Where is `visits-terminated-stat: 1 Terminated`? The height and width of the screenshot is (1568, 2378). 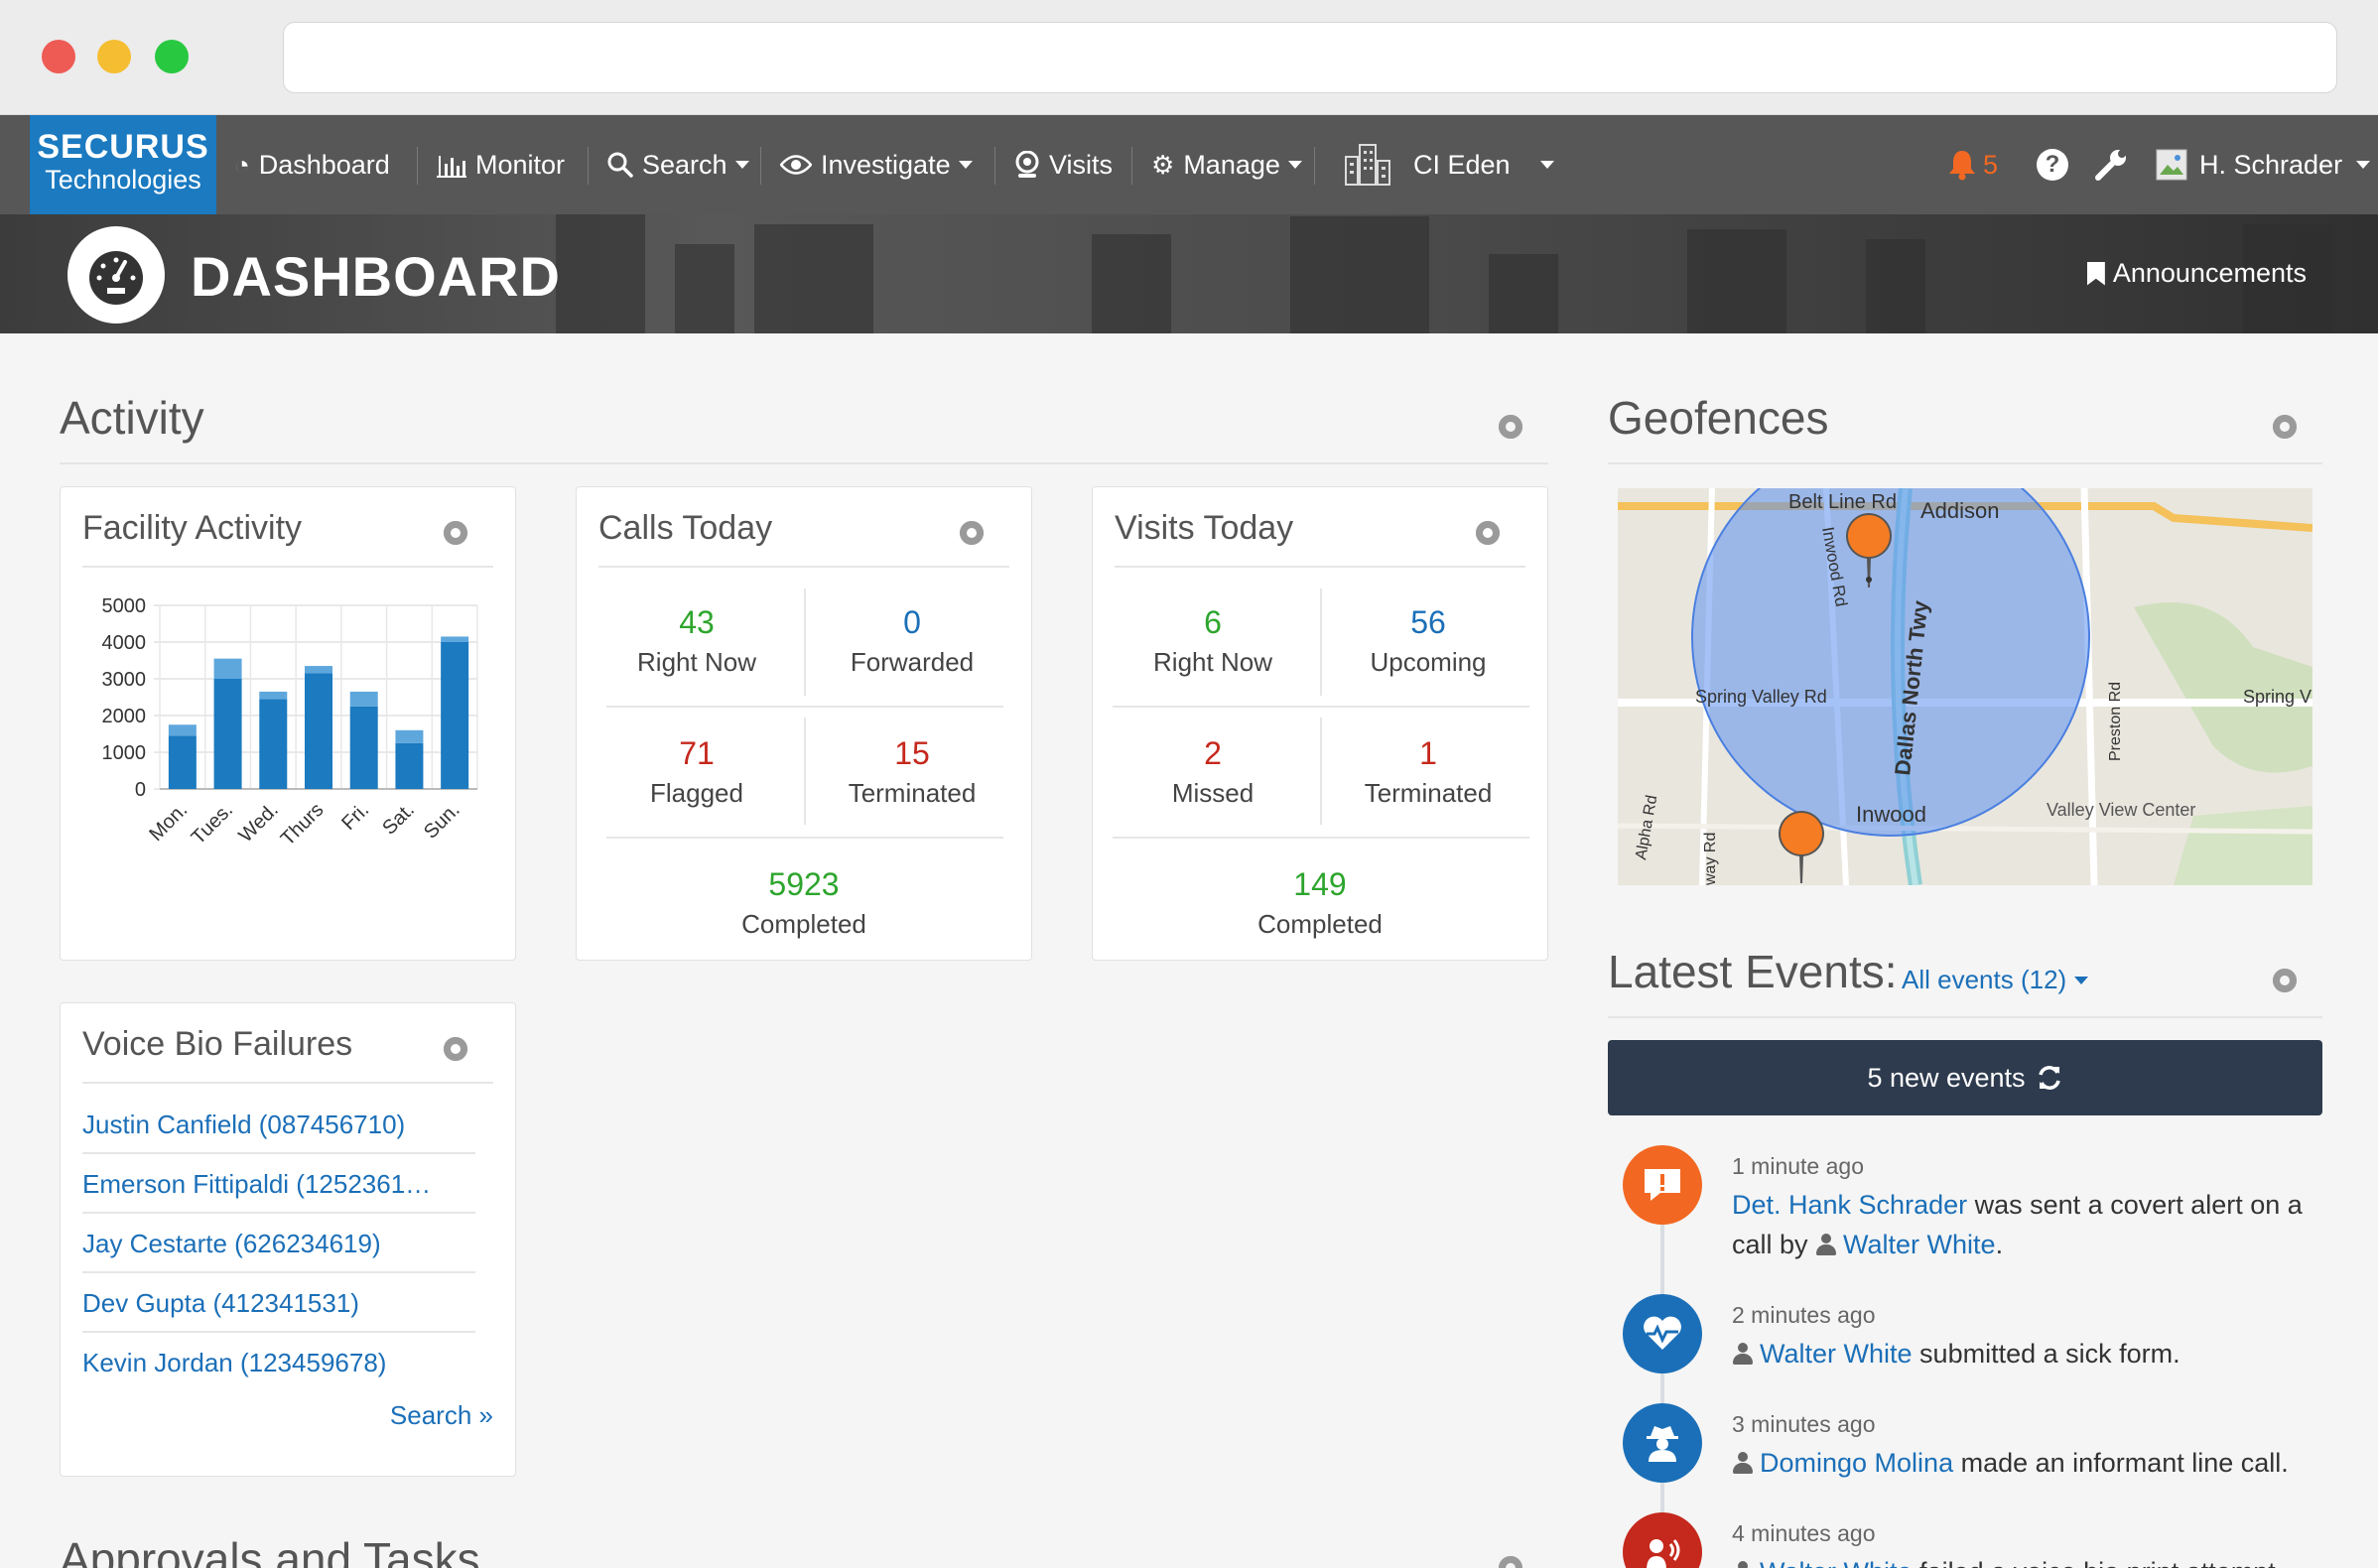
visits-terminated-stat: 1 Terminated is located at coordinates (1428, 773).